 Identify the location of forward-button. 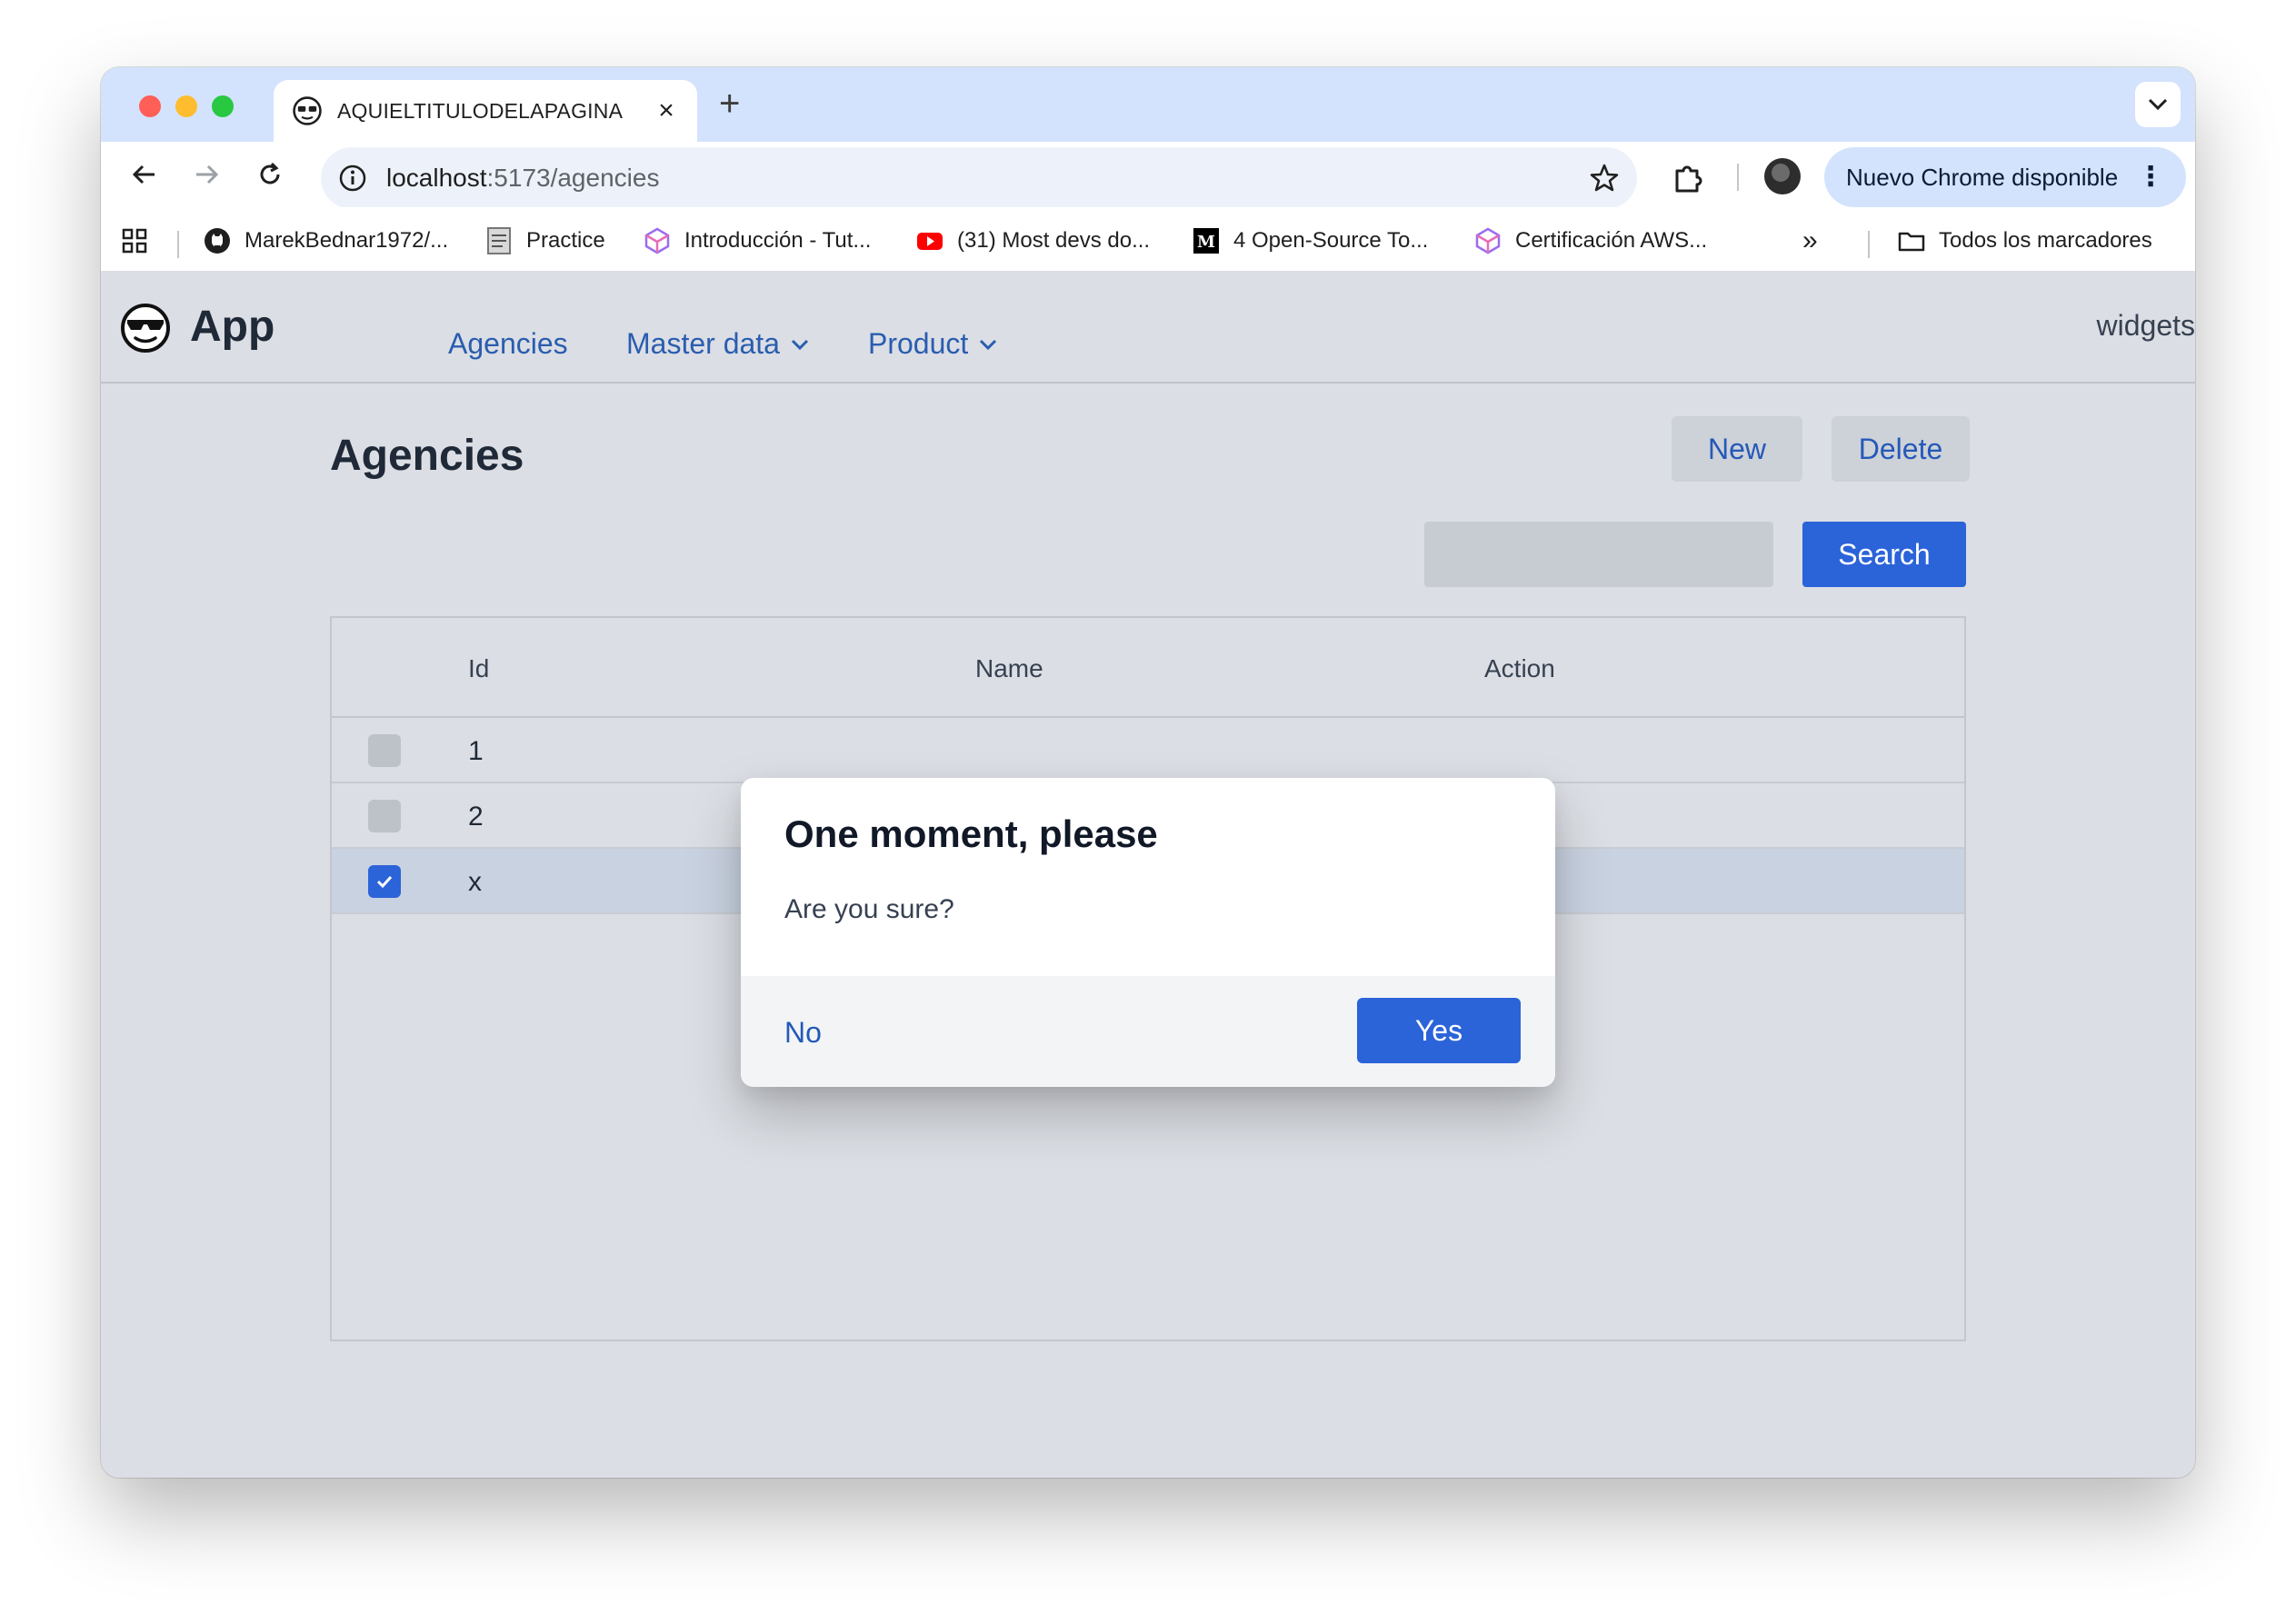
(206, 174).